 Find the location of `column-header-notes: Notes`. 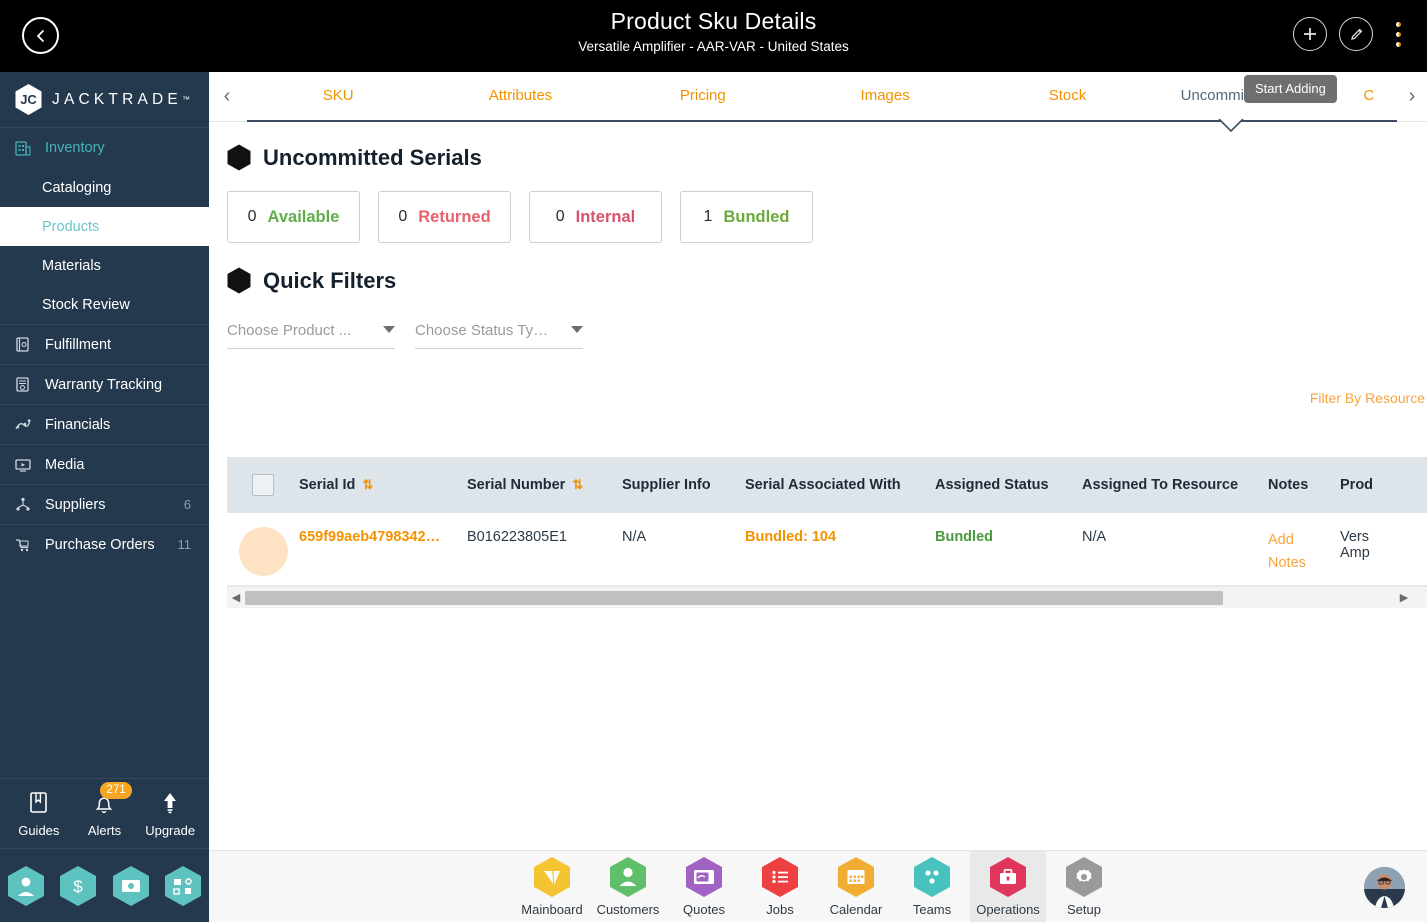

column-header-notes: Notes is located at coordinates (1304, 485).